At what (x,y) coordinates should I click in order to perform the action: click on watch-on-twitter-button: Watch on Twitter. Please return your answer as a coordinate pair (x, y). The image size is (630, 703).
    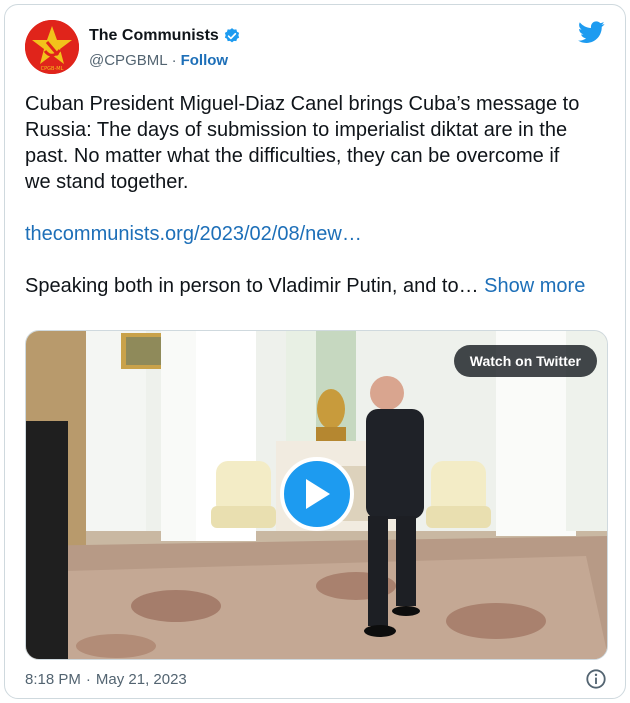
    Looking at the image, I should click on (525, 361).